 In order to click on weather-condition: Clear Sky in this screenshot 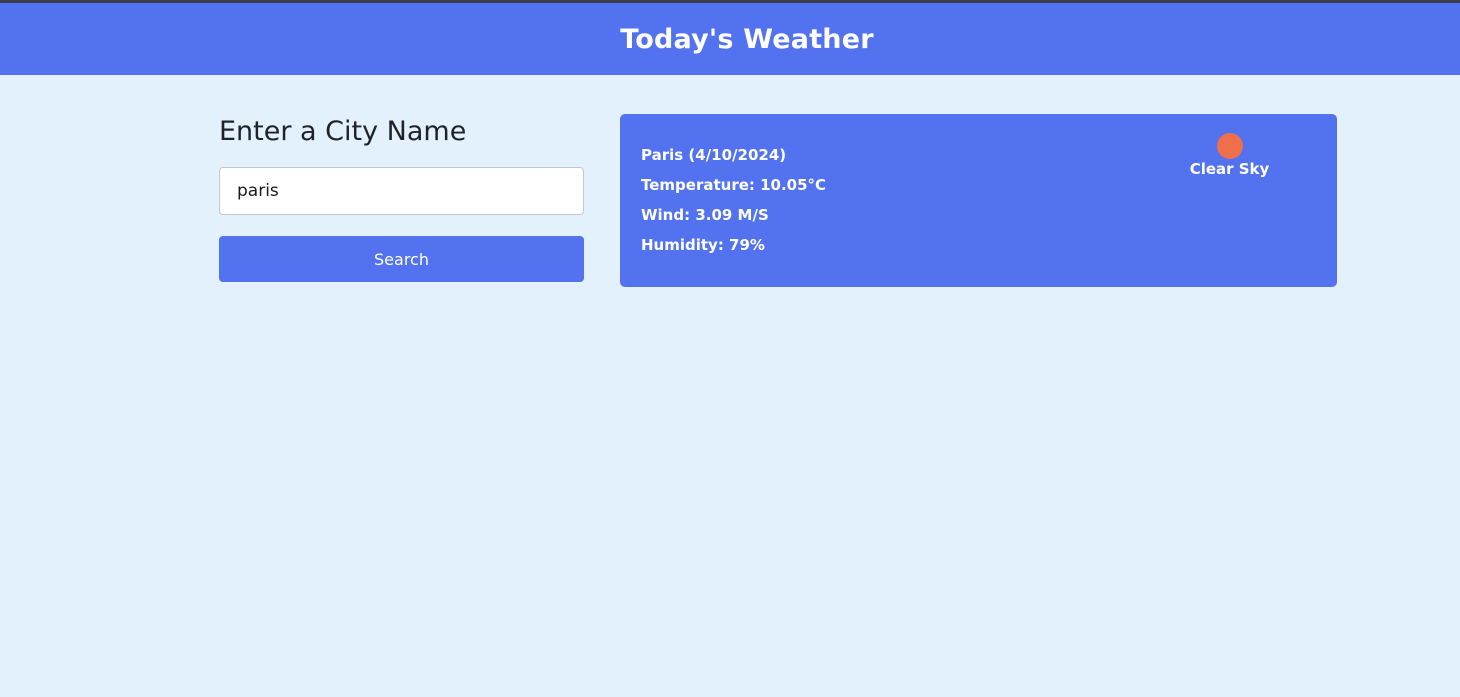, I will do `click(1229, 155)`.